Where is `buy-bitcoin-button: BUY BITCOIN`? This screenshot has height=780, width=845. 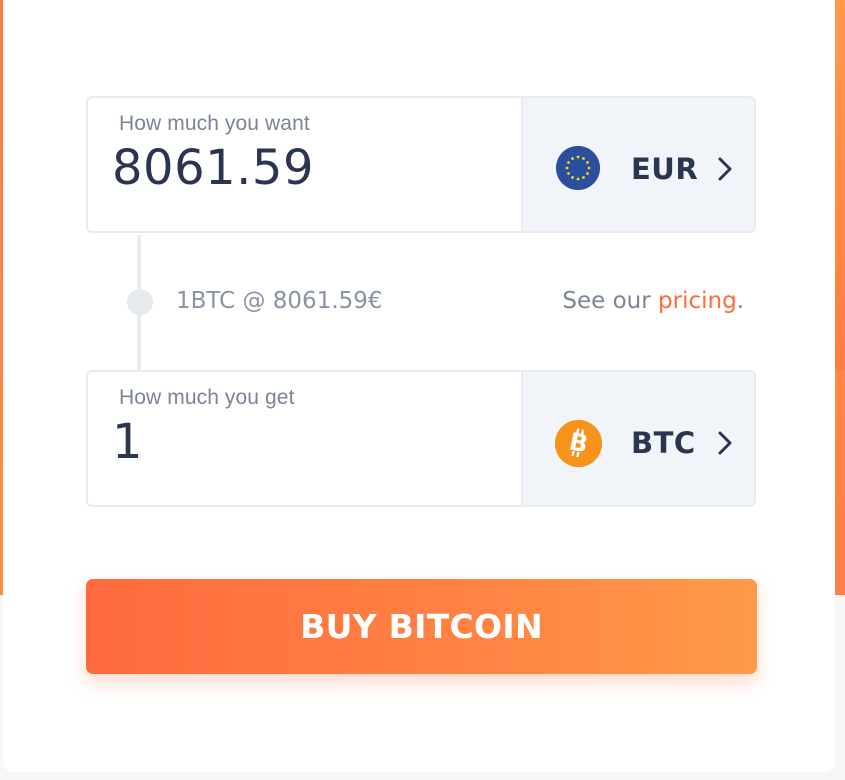
buy-bitcoin-button: BUY BITCOIN is located at coordinates (421, 626).